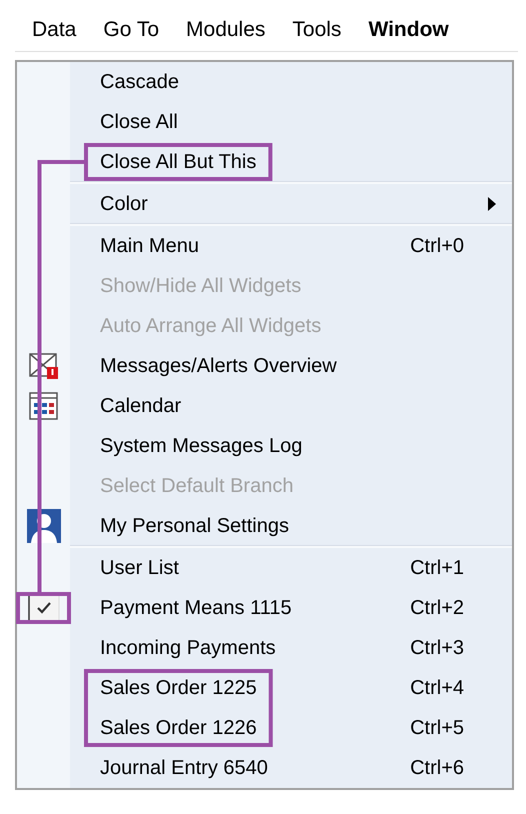  I want to click on menu-item: Sales Order 1226 Ctrl+5, so click(264, 728).